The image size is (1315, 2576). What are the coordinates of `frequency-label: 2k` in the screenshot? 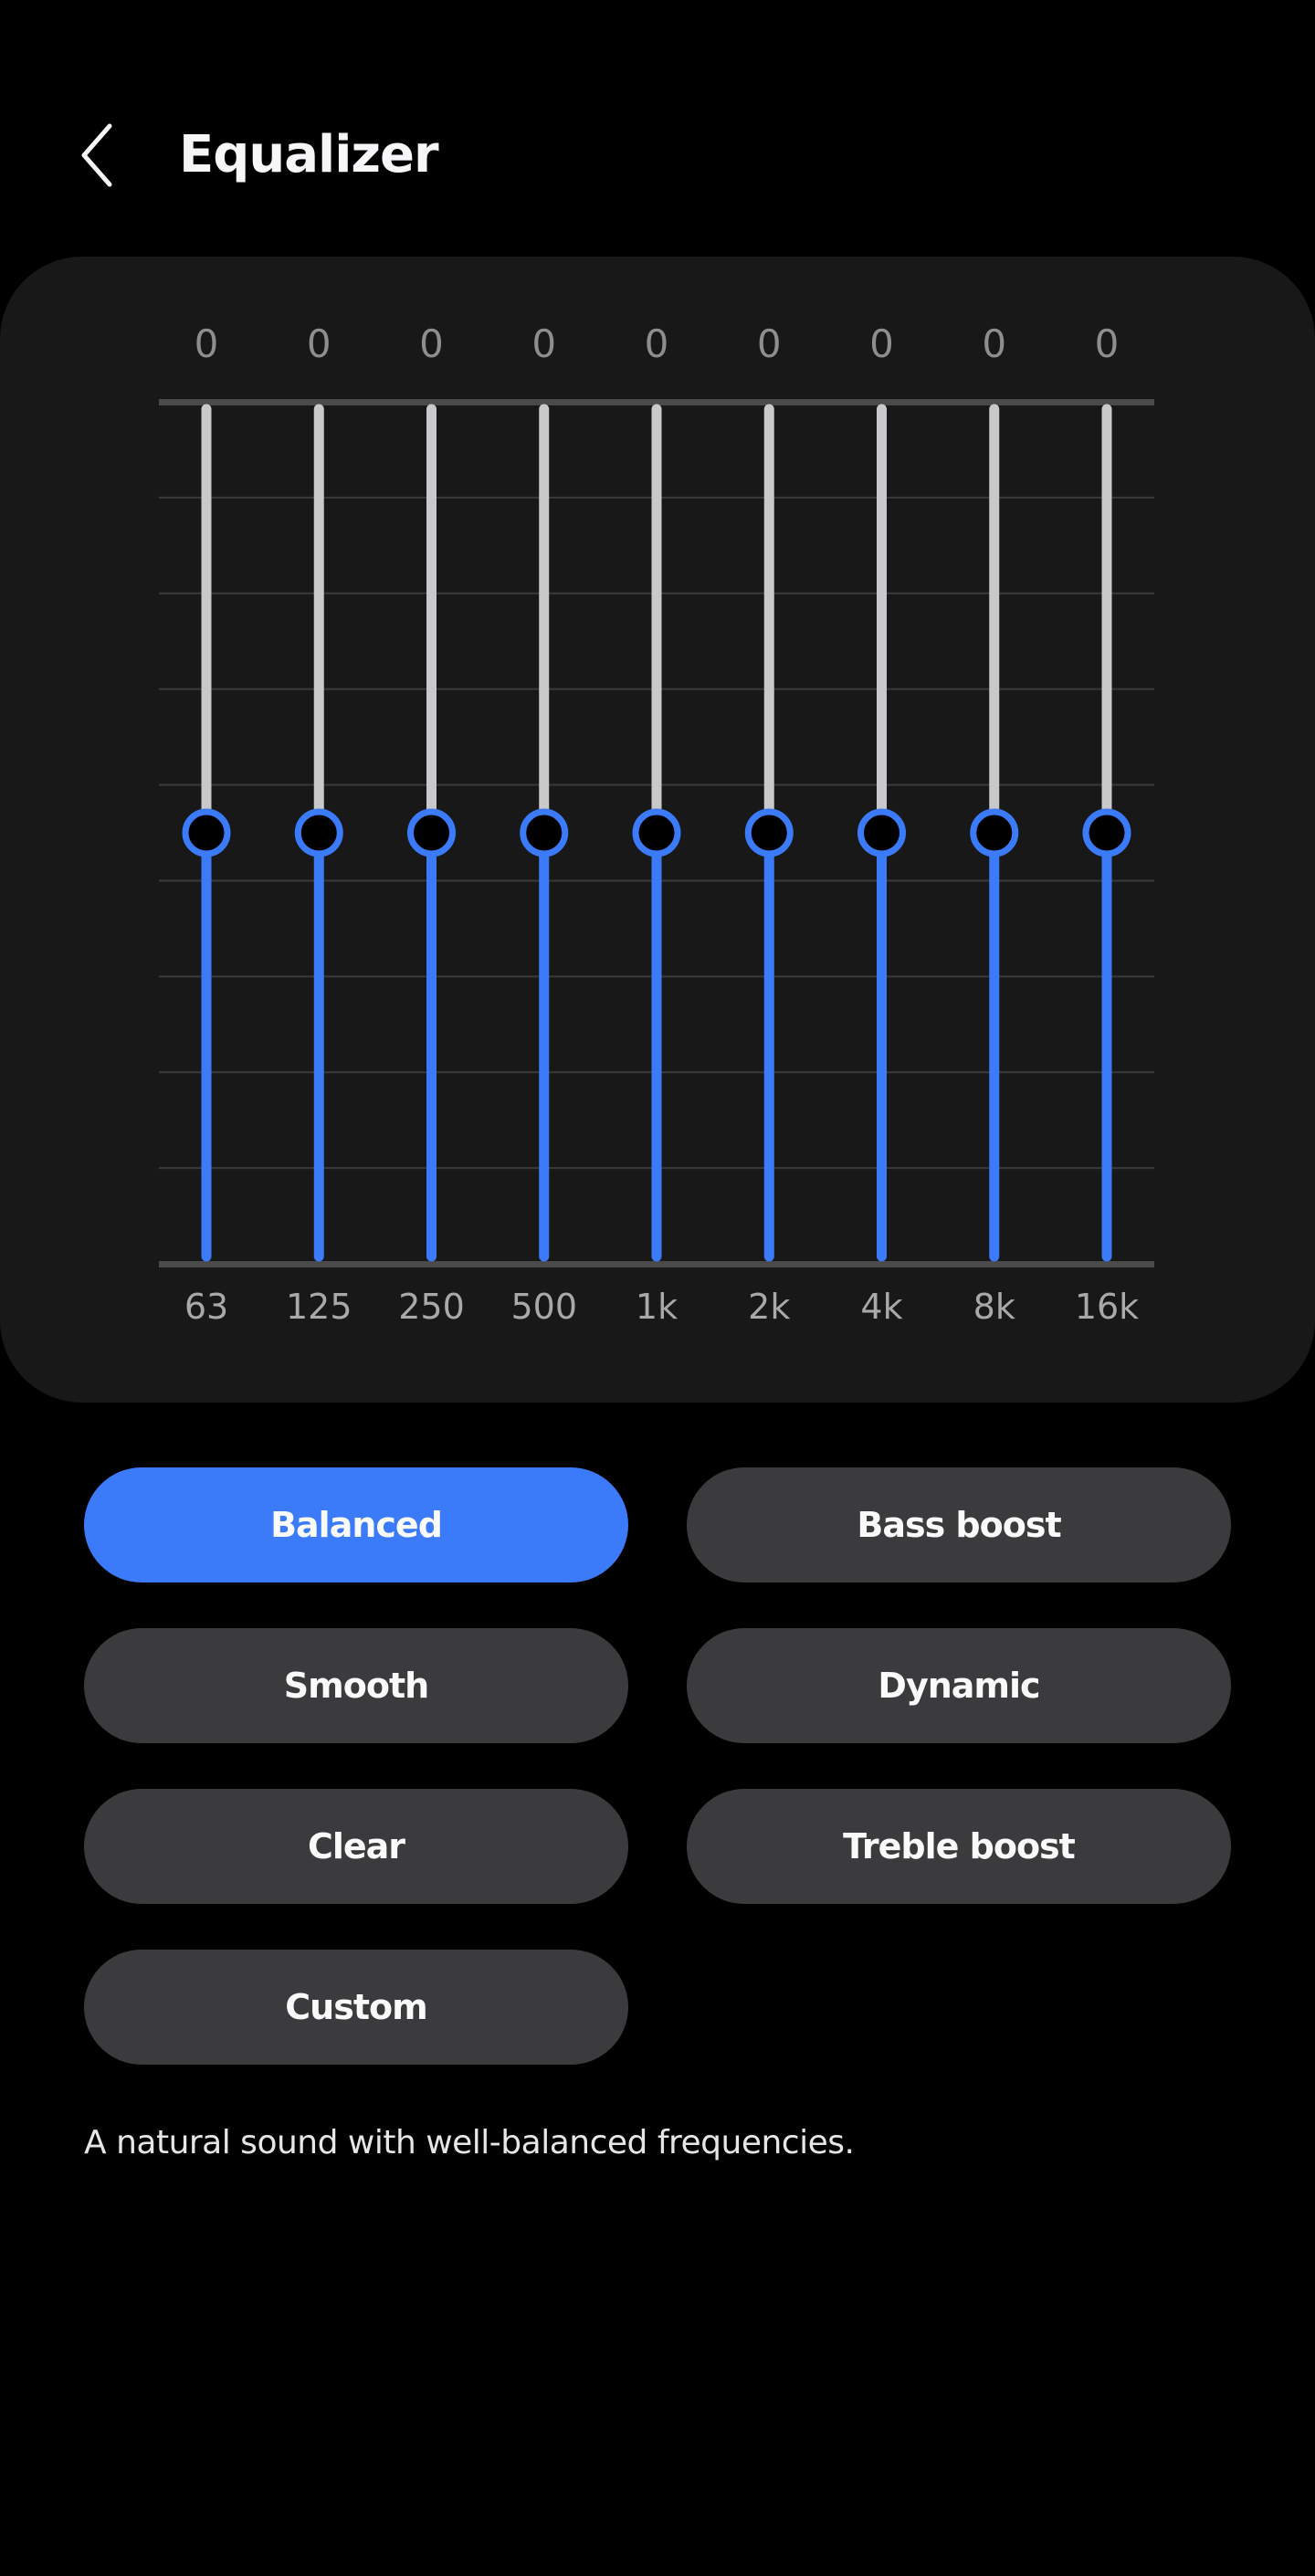 It's located at (769, 1307).